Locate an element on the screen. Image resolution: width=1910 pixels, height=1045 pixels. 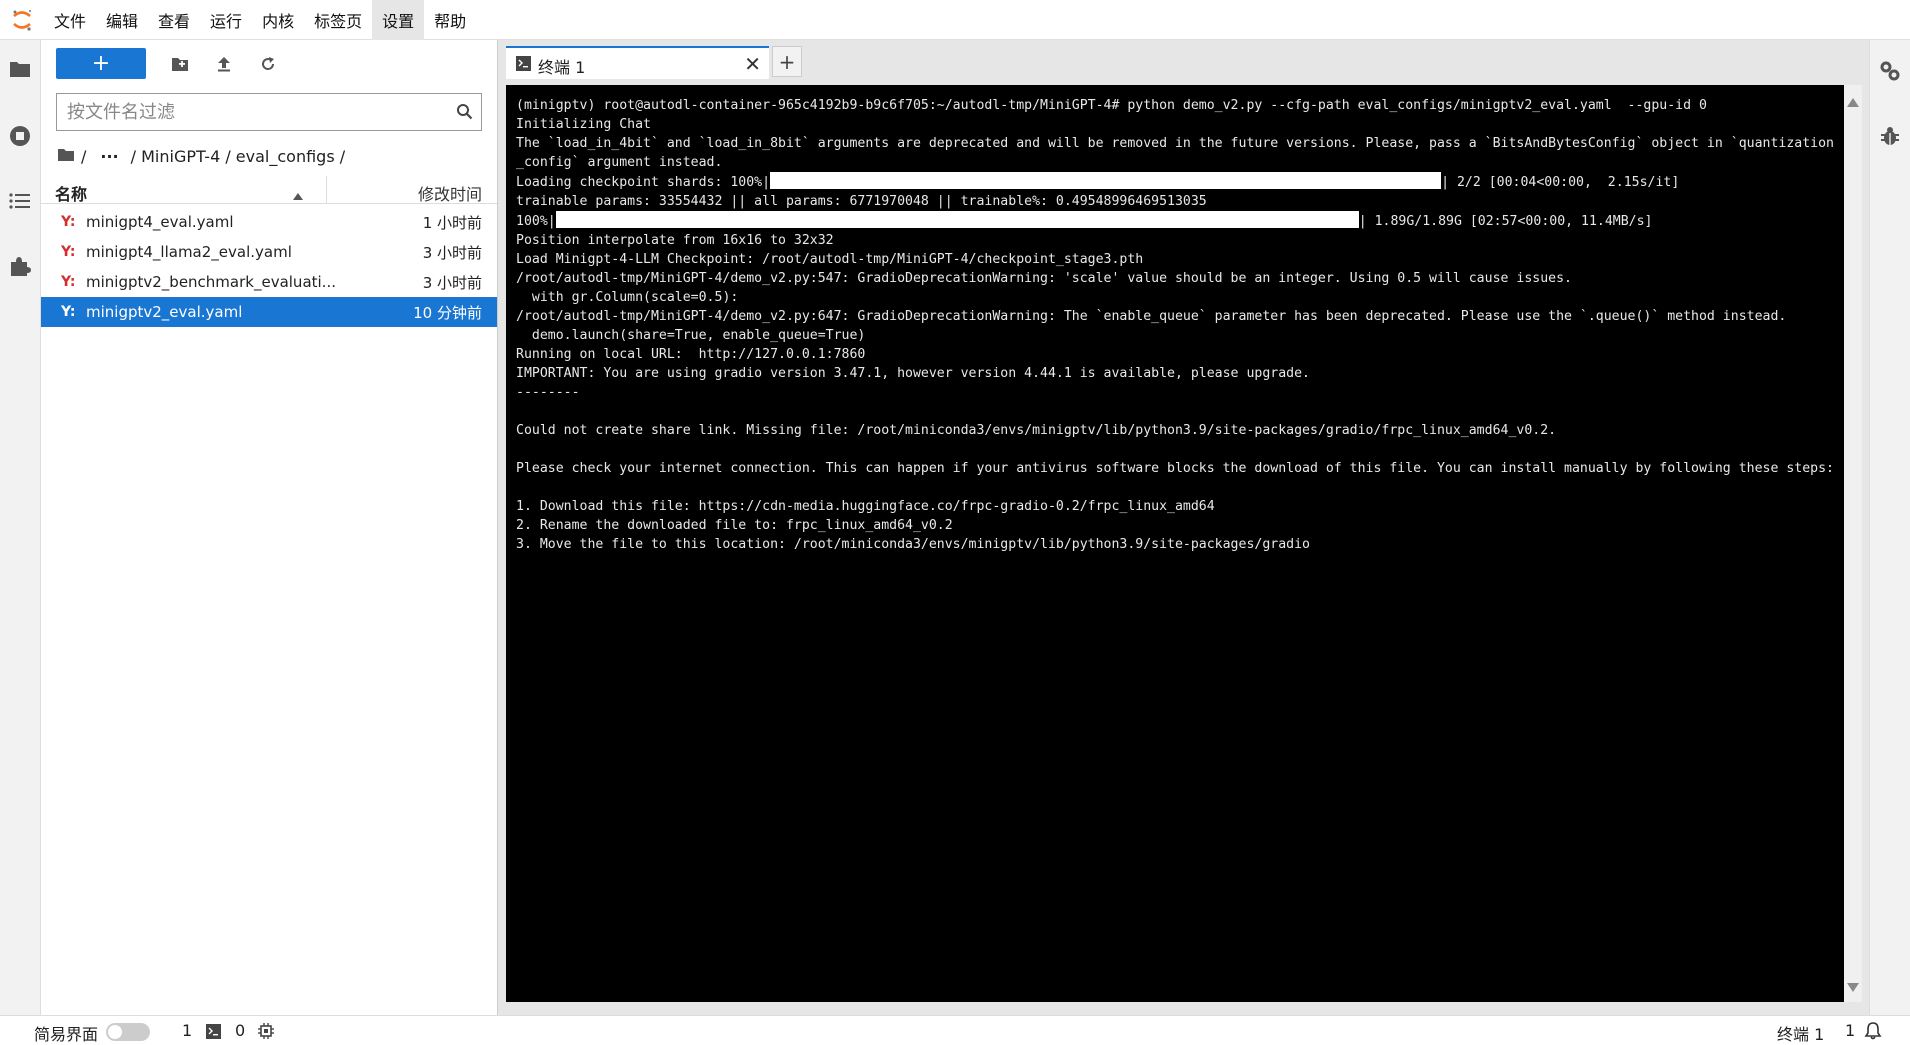
terminal-line: Position interpolate from 16x16 to 32x32 is located at coordinates (675, 240).